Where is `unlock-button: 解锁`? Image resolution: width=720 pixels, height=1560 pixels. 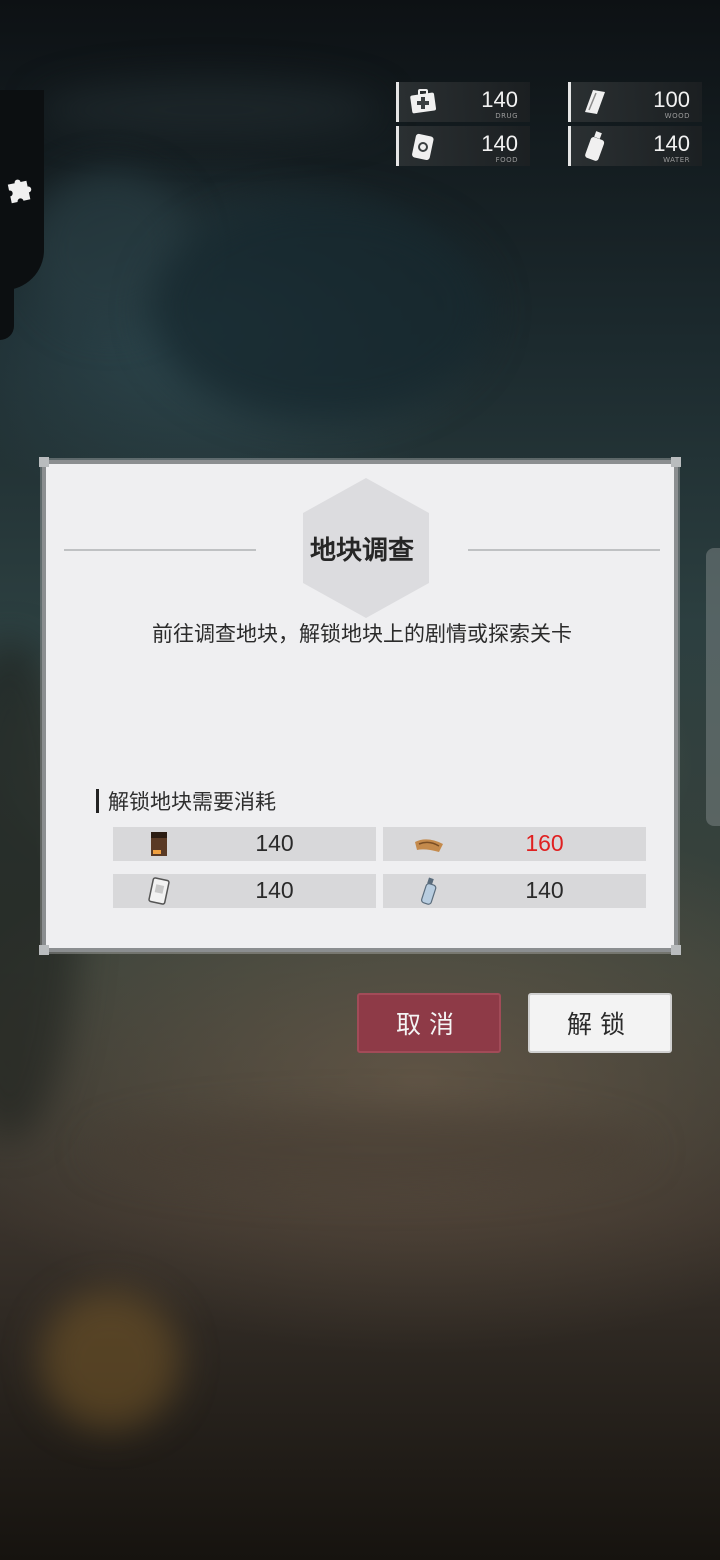
unlock-button: 解锁 is located at coordinates (600, 1023).